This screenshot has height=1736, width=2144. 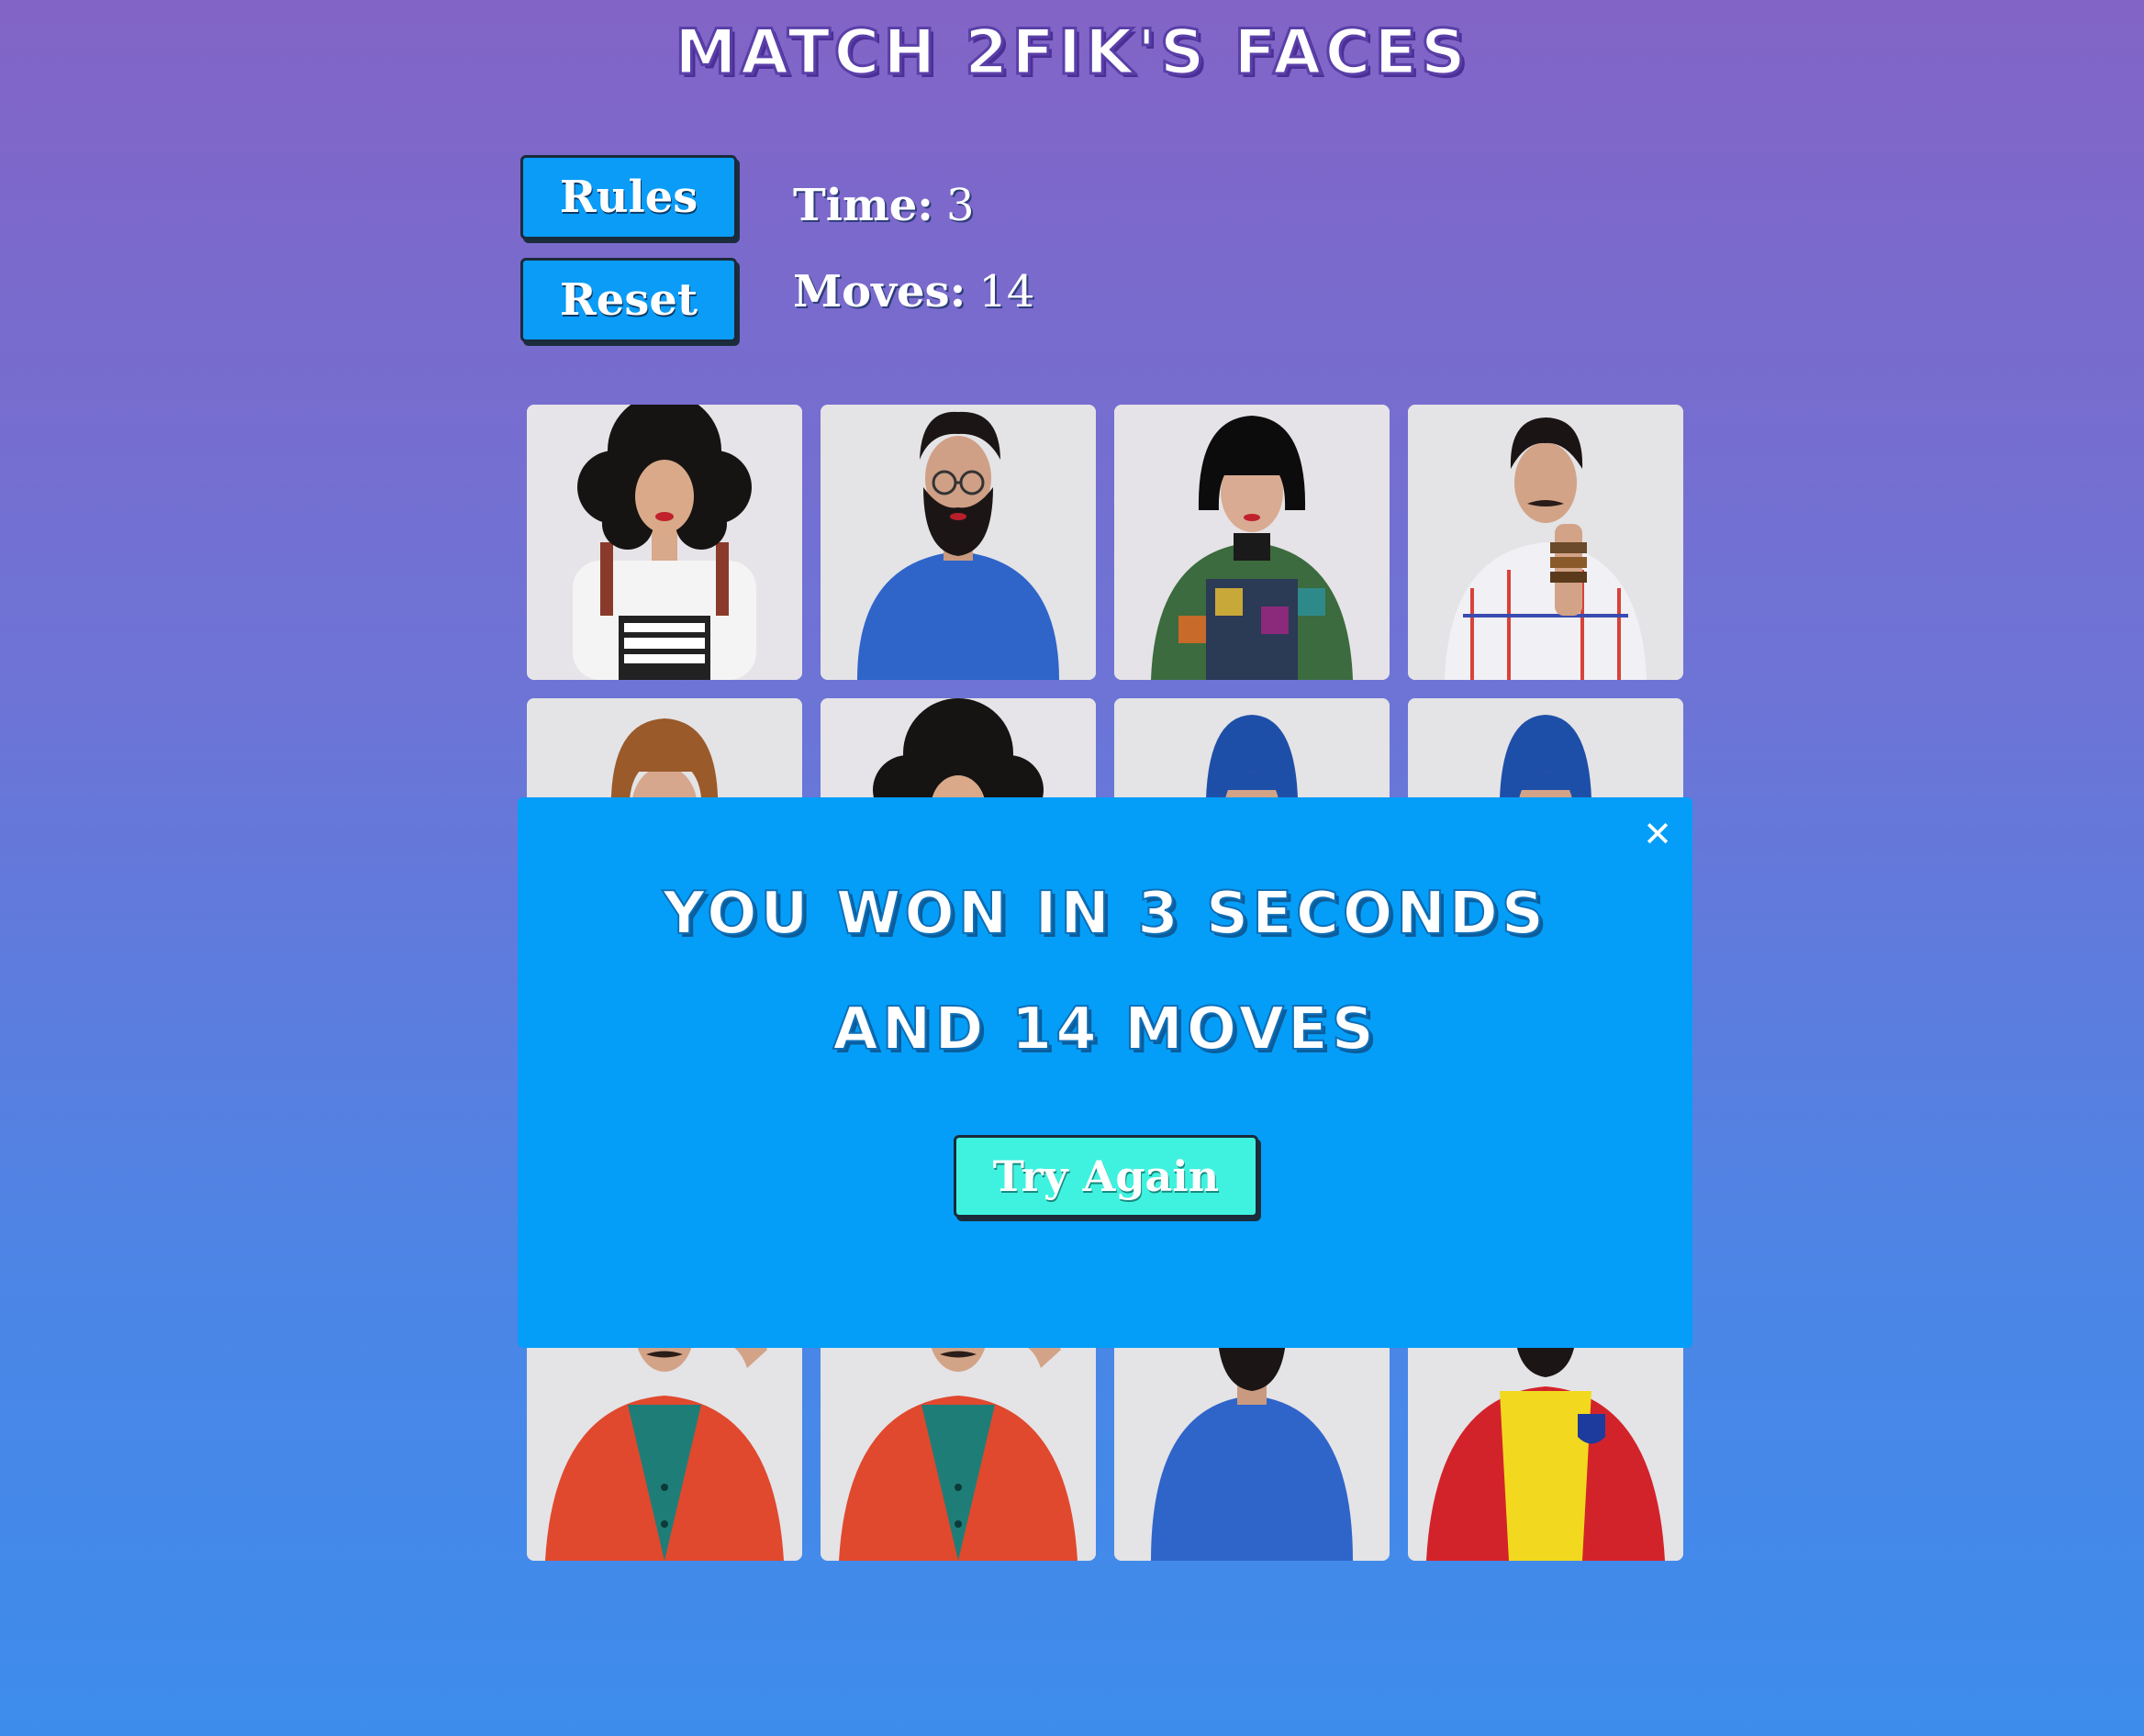 What do you see at coordinates (1006, 292) in the screenshot?
I see `moves-value: 14` at bounding box center [1006, 292].